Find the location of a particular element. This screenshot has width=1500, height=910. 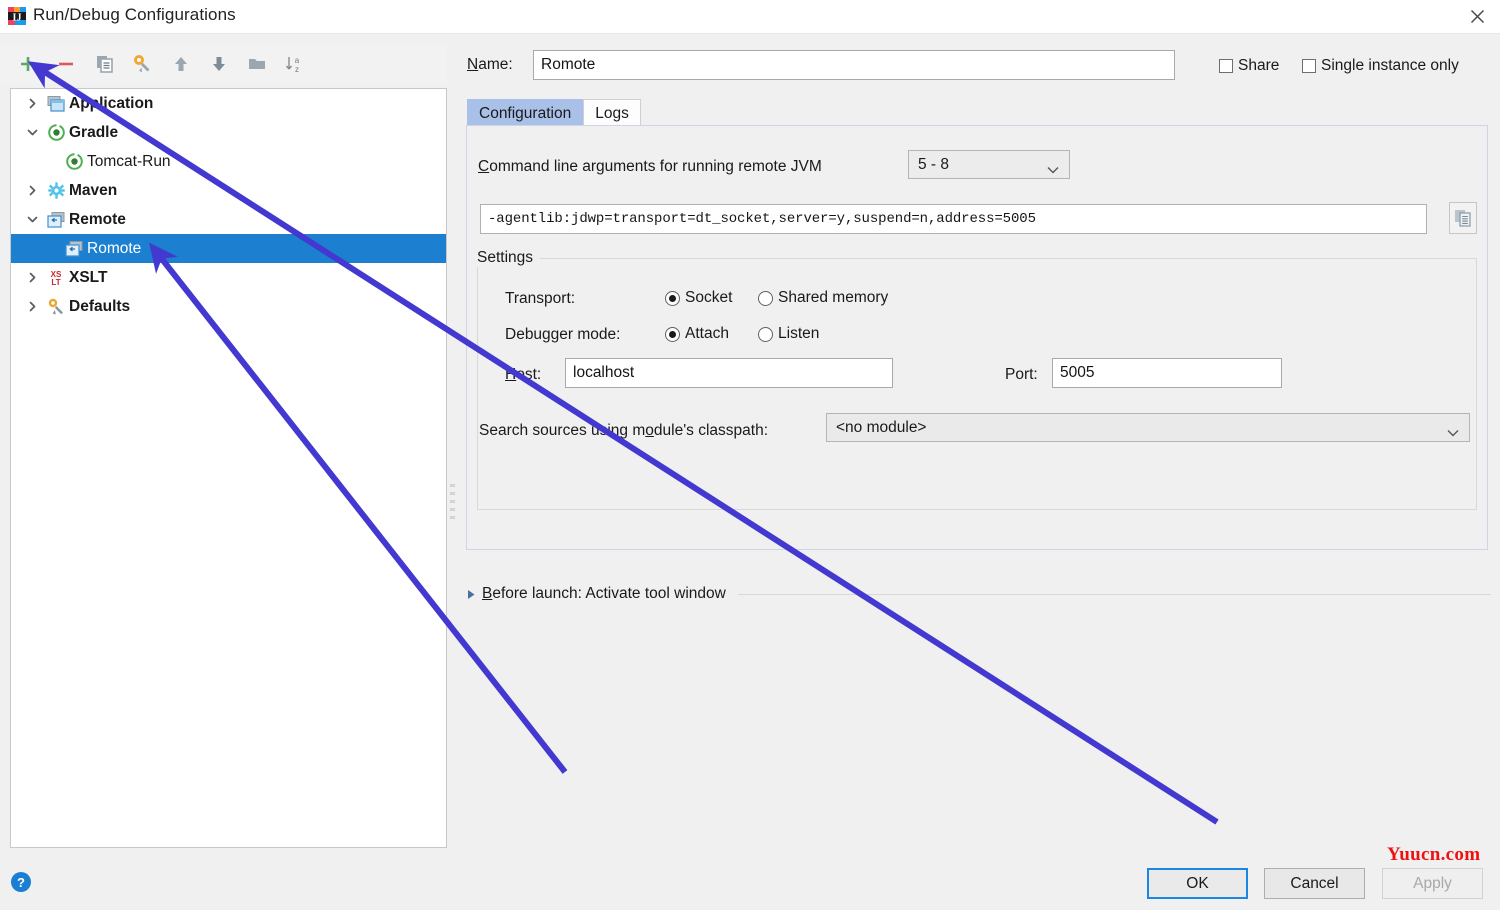

folder-icon is located at coordinates (257, 64).